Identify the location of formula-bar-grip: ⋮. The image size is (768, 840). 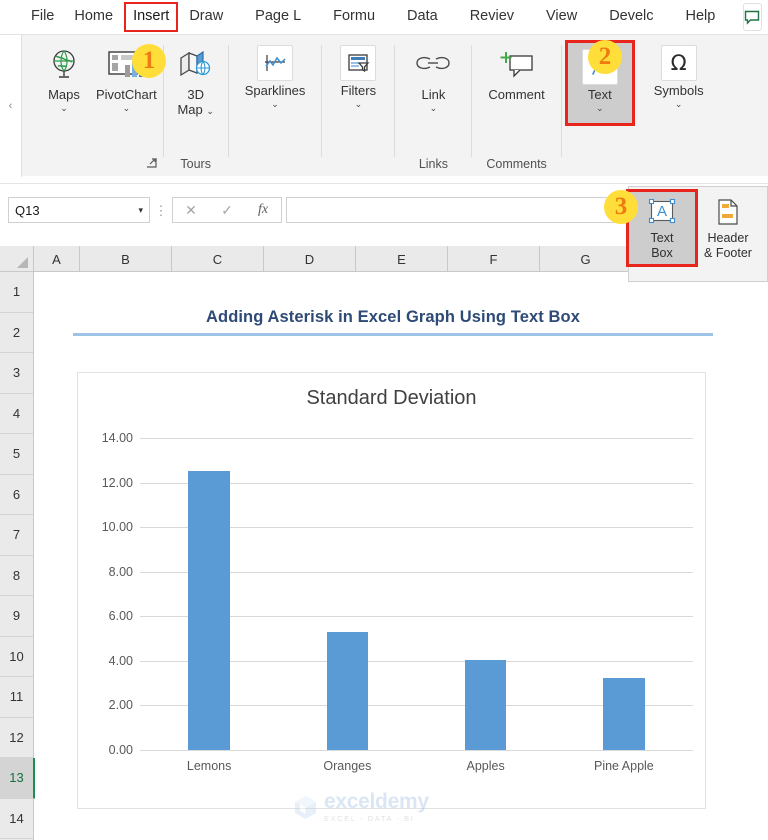
(161, 210).